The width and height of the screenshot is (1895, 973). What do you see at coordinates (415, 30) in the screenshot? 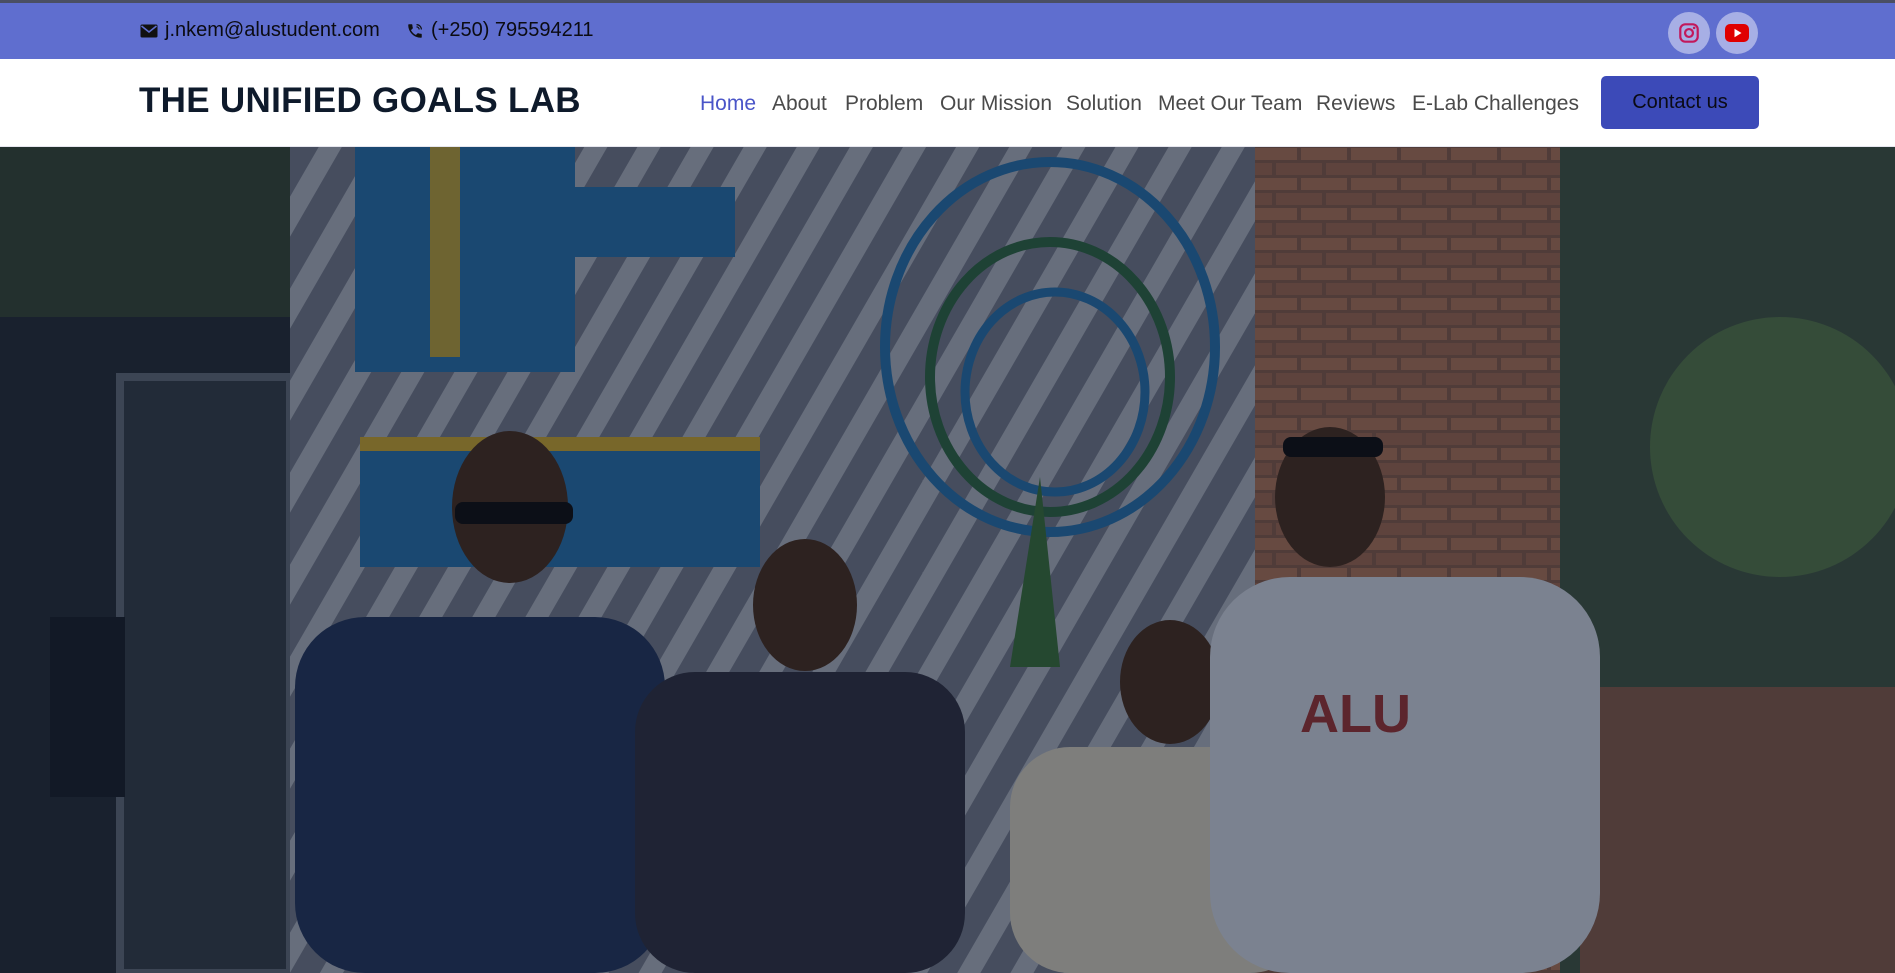
I see `phone-icon` at bounding box center [415, 30].